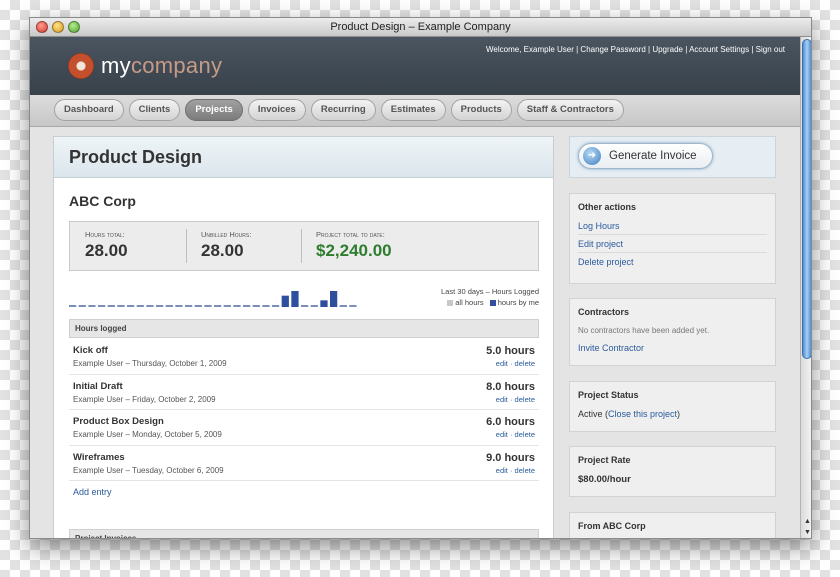  Describe the element at coordinates (570, 110) in the screenshot. I see `tab-staff-contractors: Staff & Contractors` at that location.